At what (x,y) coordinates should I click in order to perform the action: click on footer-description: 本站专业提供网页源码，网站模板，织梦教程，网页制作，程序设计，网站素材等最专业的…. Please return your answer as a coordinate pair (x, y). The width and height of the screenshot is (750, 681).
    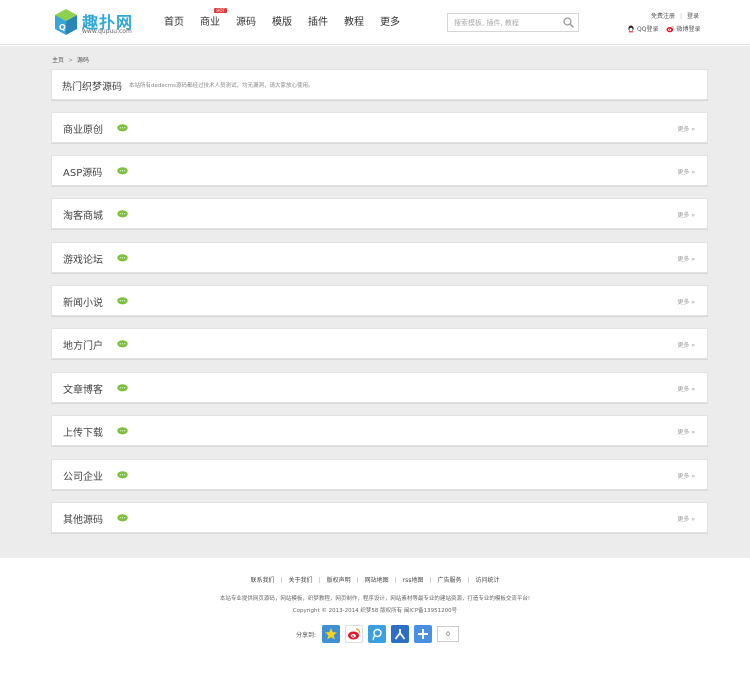
    Looking at the image, I should click on (375, 599).